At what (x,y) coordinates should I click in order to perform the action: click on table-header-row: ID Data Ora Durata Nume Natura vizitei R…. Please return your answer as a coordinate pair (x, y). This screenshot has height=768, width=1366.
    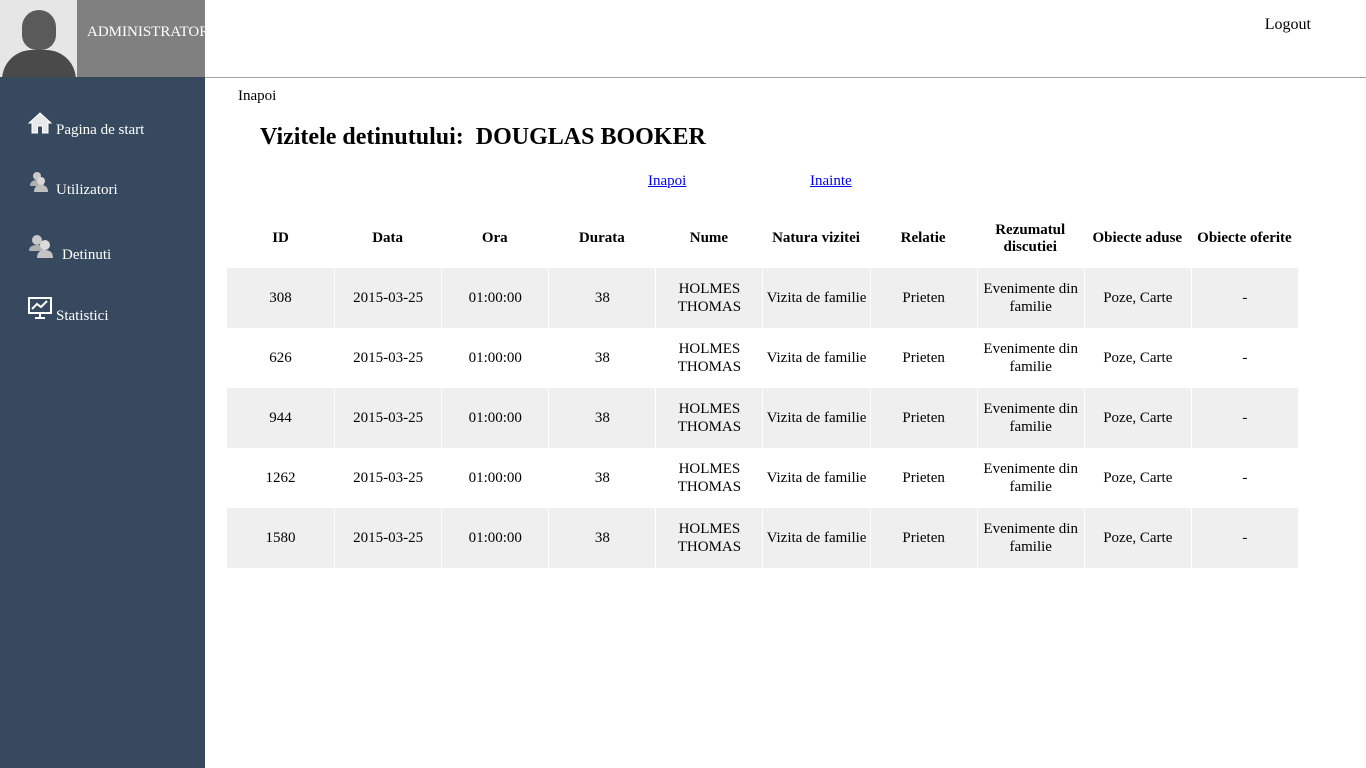
    Looking at the image, I should click on (762, 238).